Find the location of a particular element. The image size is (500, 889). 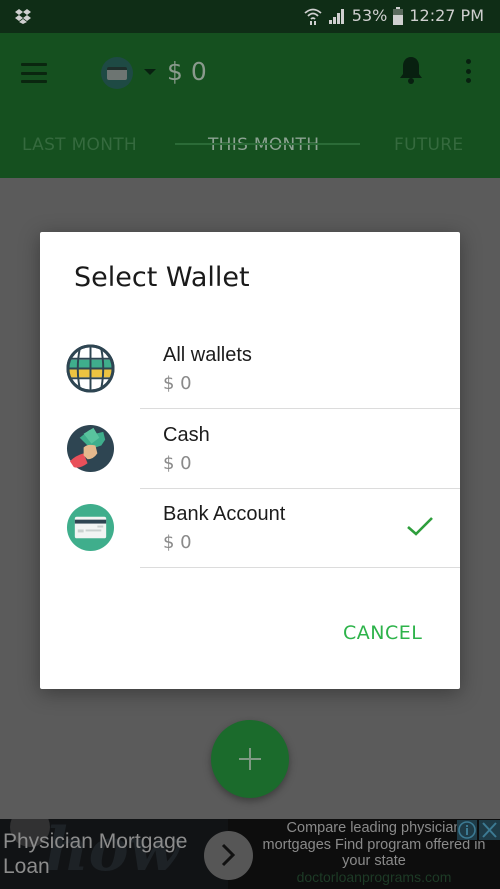

battery-icon is located at coordinates (398, 15).